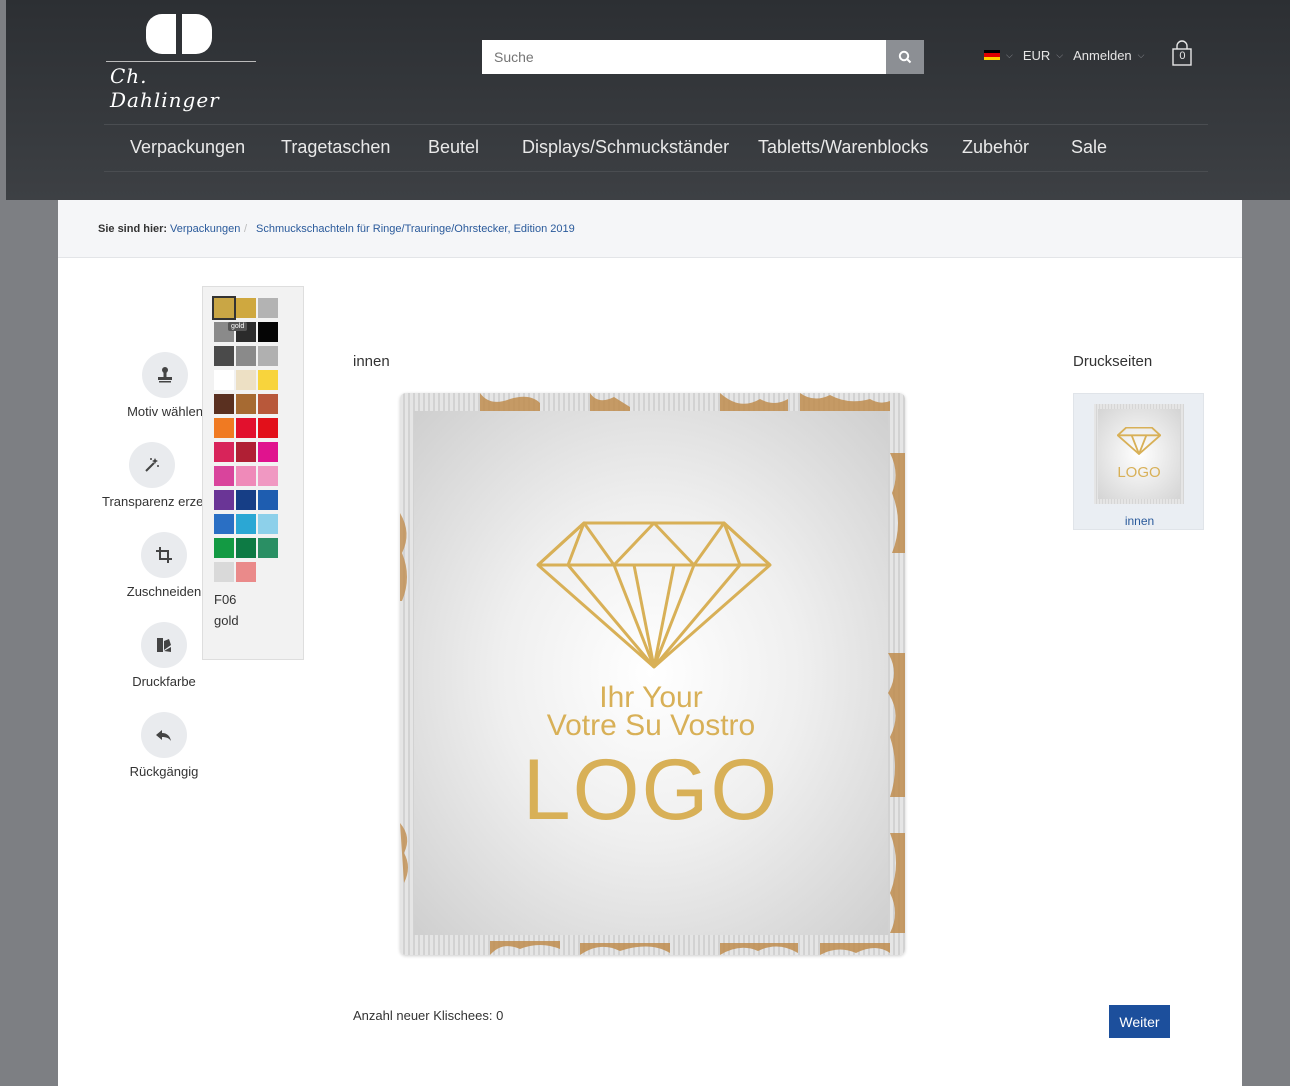  I want to click on tool-transparenz: Transparenz erzeugen, so click(152, 475).